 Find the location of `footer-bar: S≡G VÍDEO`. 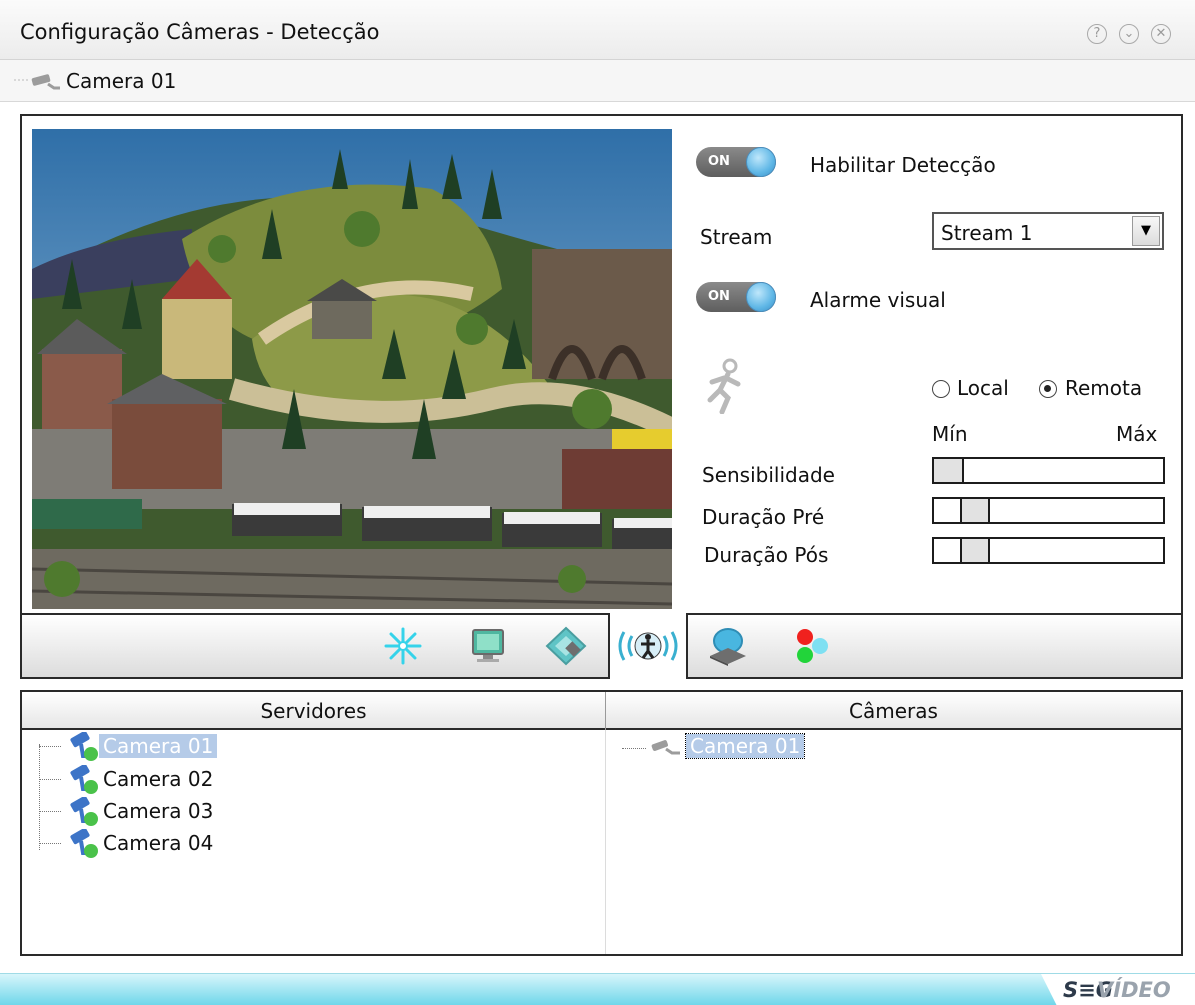

footer-bar: S≡G VÍDEO is located at coordinates (597, 989).